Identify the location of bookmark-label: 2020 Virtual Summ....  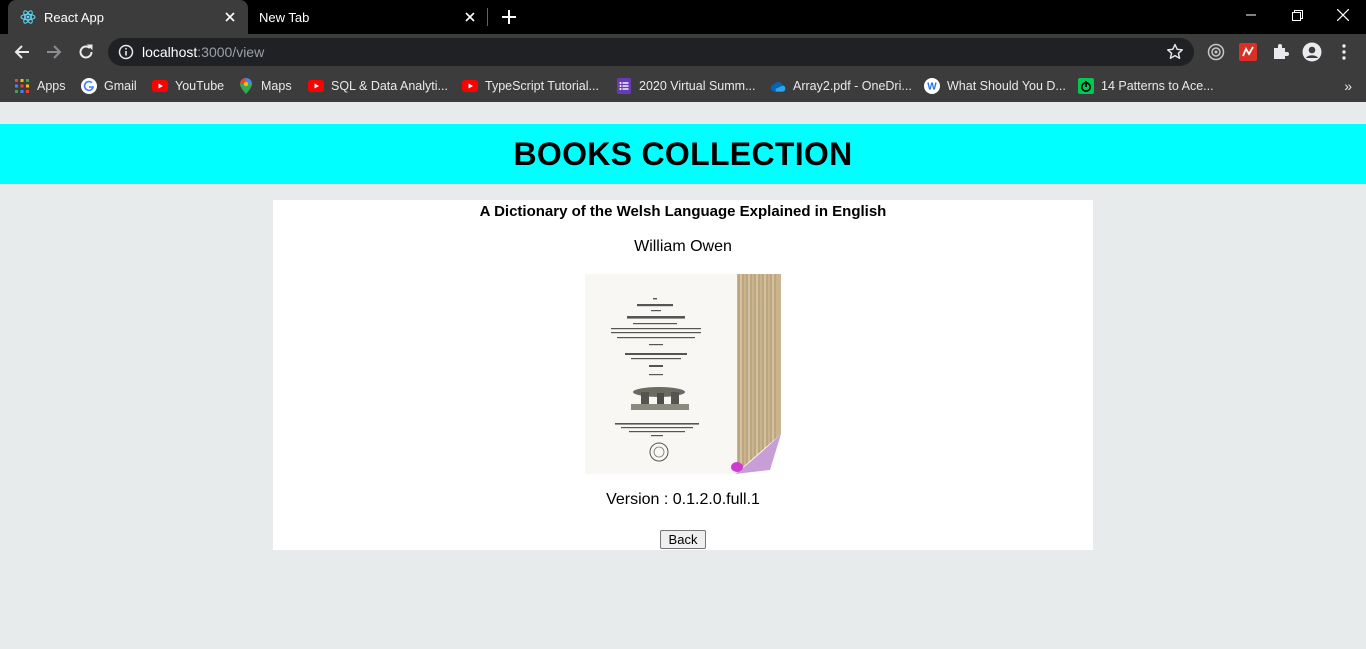
(697, 86).